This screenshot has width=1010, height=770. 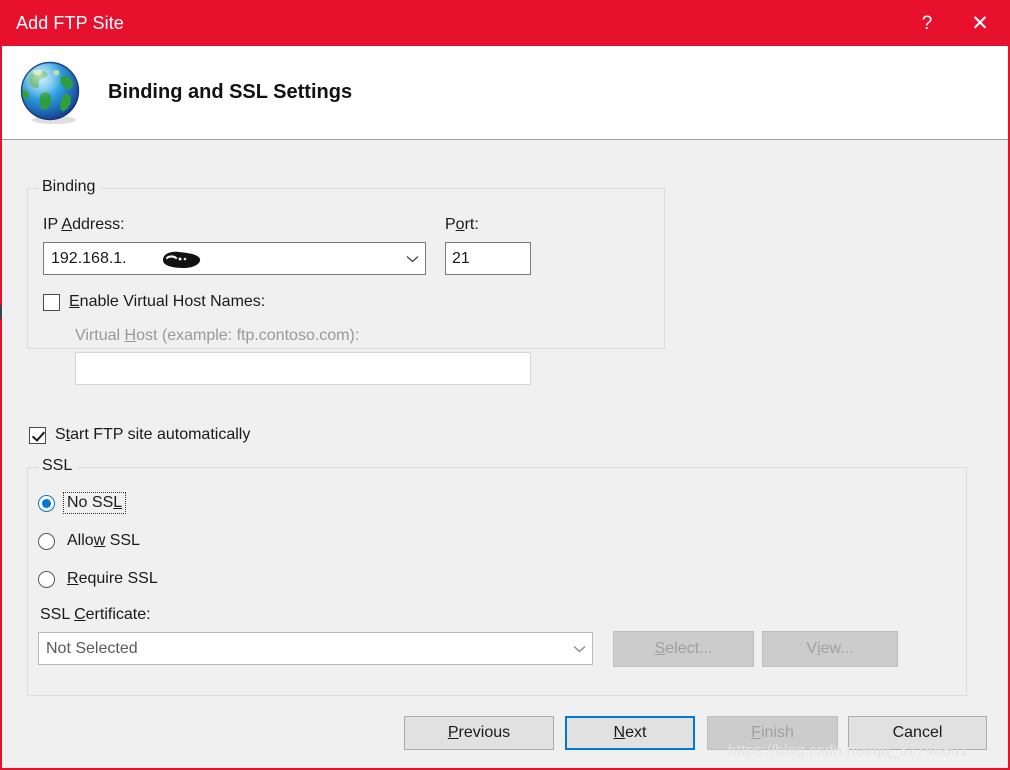 I want to click on ssl-certificate-label: SSL Certificate:, so click(x=95, y=614).